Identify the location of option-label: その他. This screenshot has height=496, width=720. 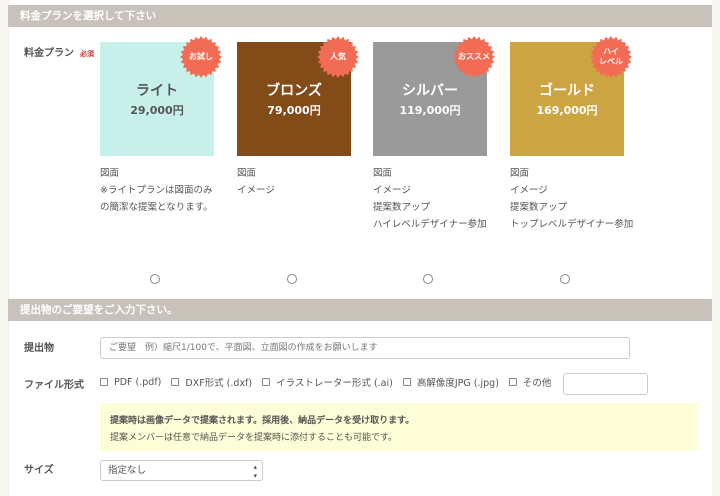
(537, 383).